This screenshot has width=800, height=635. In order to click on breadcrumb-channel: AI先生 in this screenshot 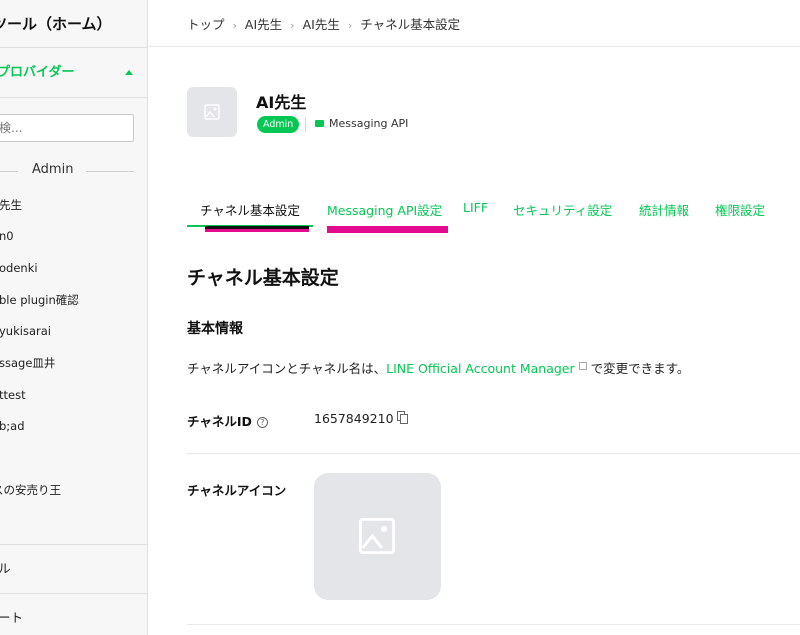, I will do `click(321, 24)`.